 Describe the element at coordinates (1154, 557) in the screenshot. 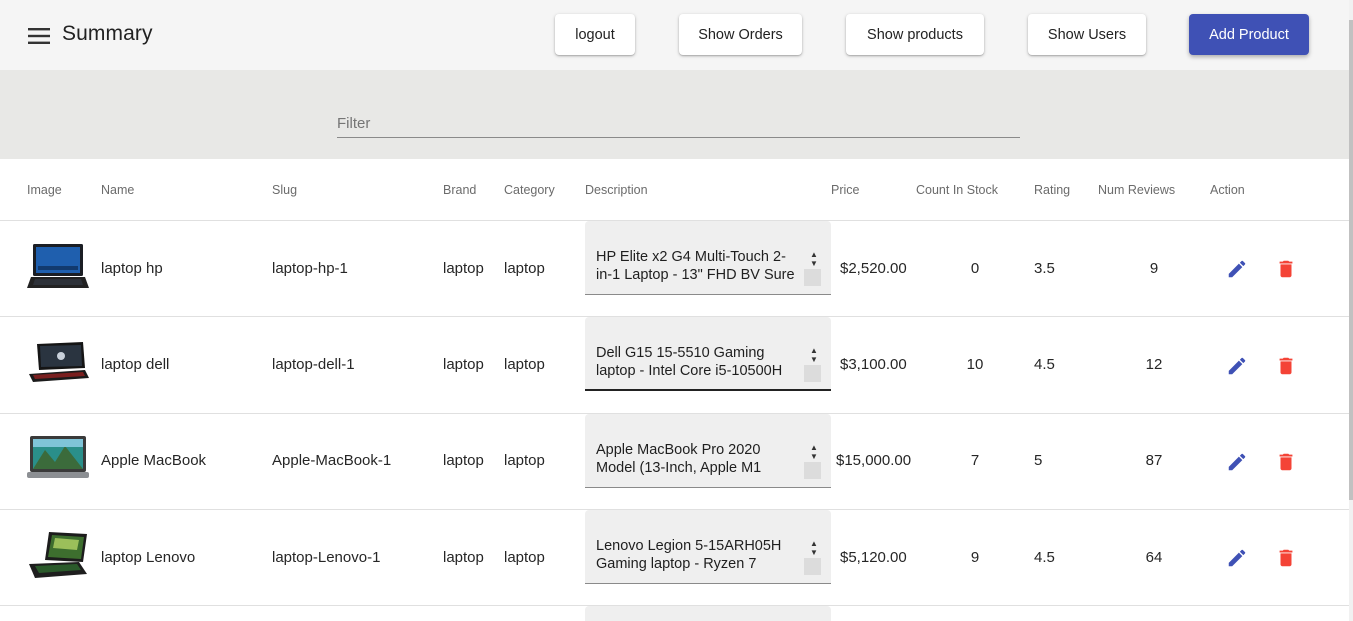

I see `product-num-reviews: 64` at that location.